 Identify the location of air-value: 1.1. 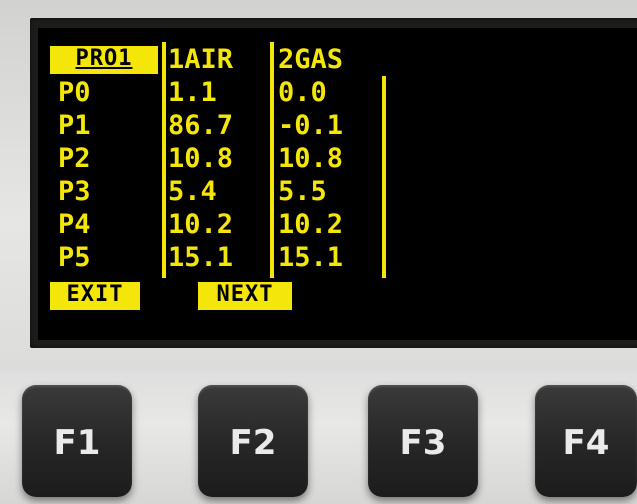
(192, 92).